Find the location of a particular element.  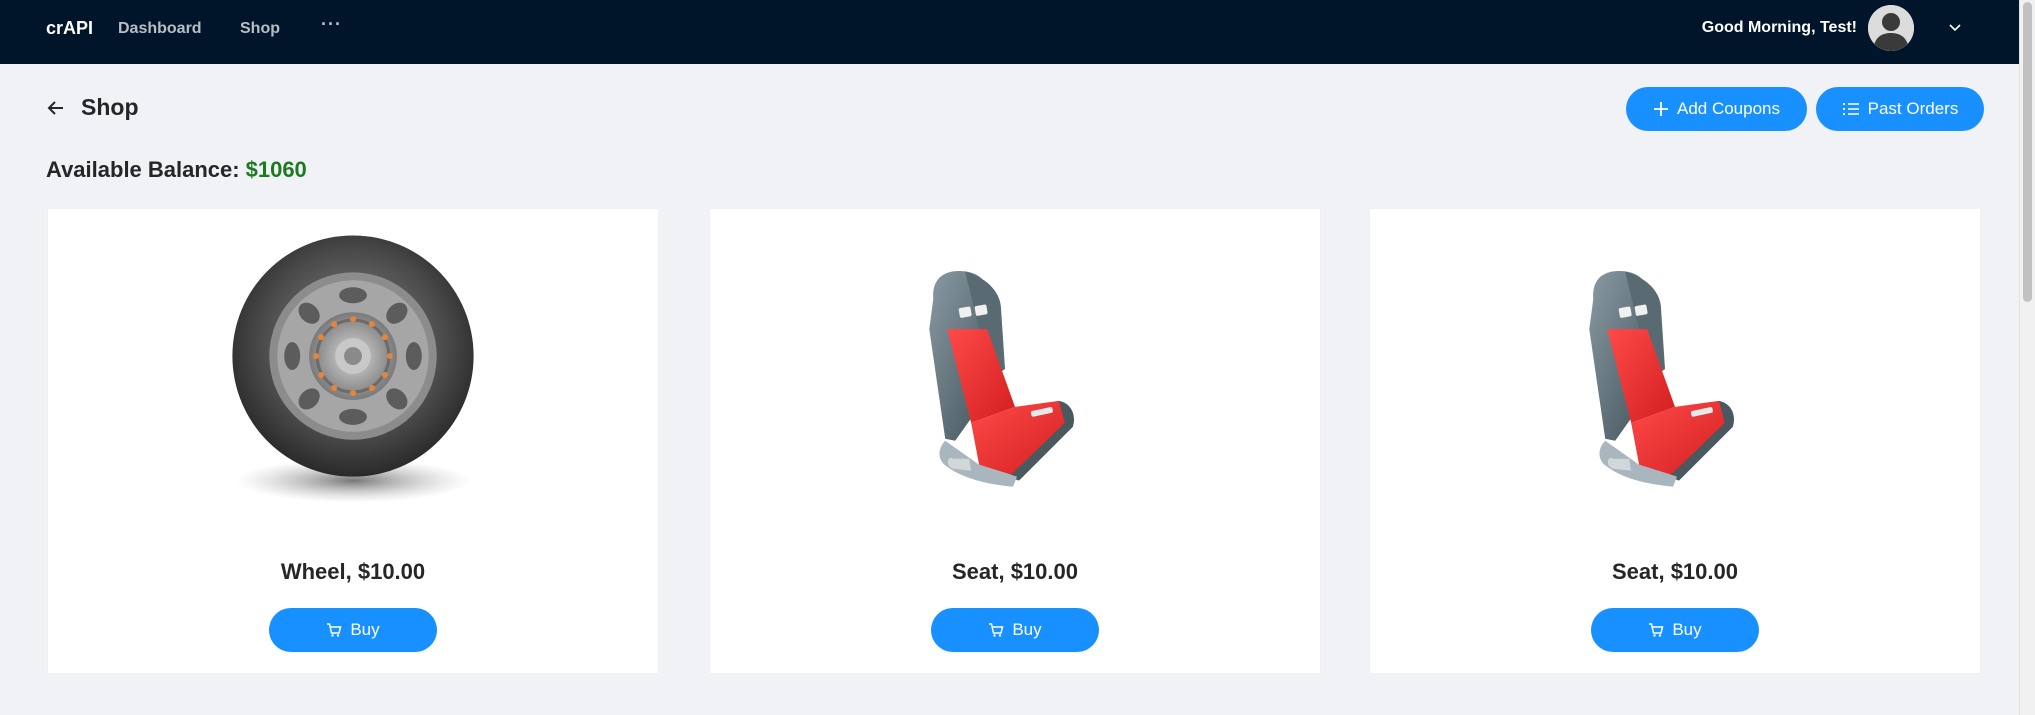

scrollbar-thumb is located at coordinates (2027, 152).